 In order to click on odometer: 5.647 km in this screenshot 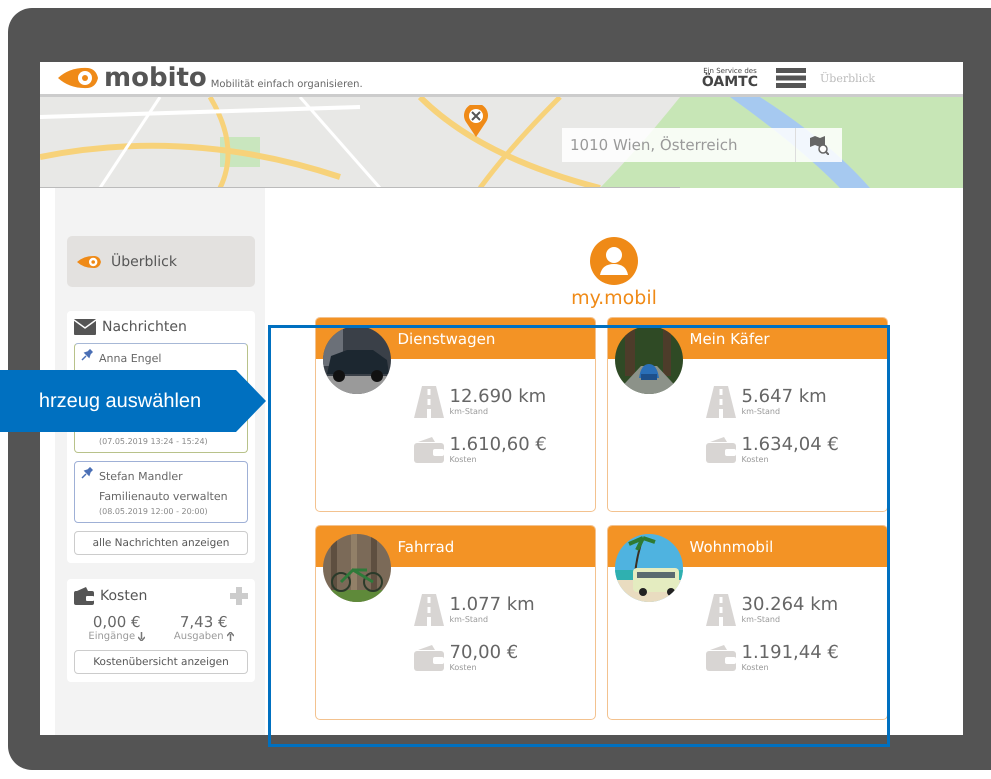, I will do `click(784, 397)`.